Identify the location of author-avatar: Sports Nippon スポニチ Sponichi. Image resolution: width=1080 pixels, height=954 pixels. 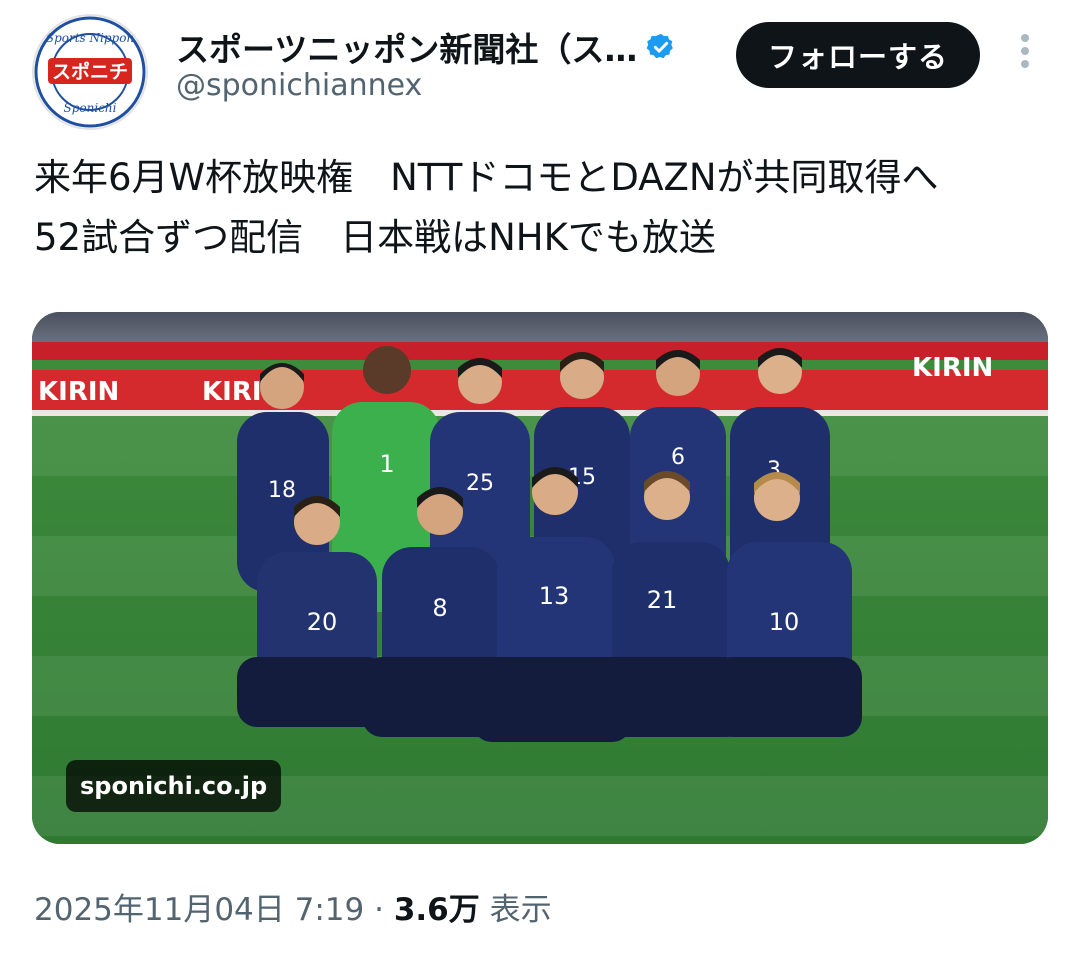
(90, 72).